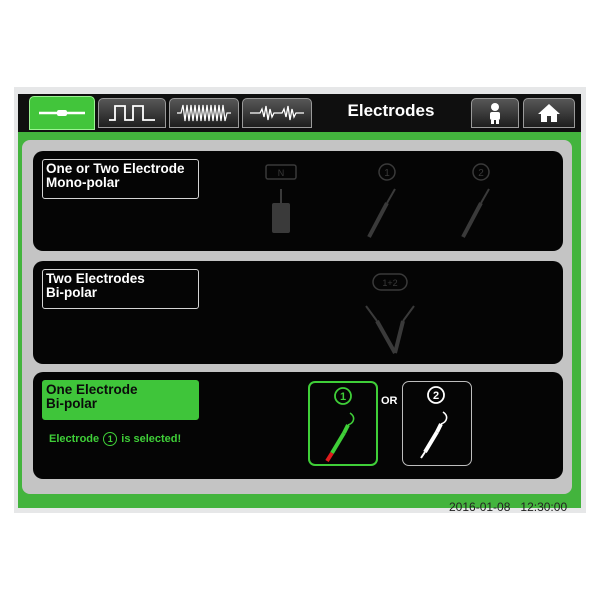 This screenshot has width=600, height=600. I want to click on option-2-number: 2, so click(436, 396).